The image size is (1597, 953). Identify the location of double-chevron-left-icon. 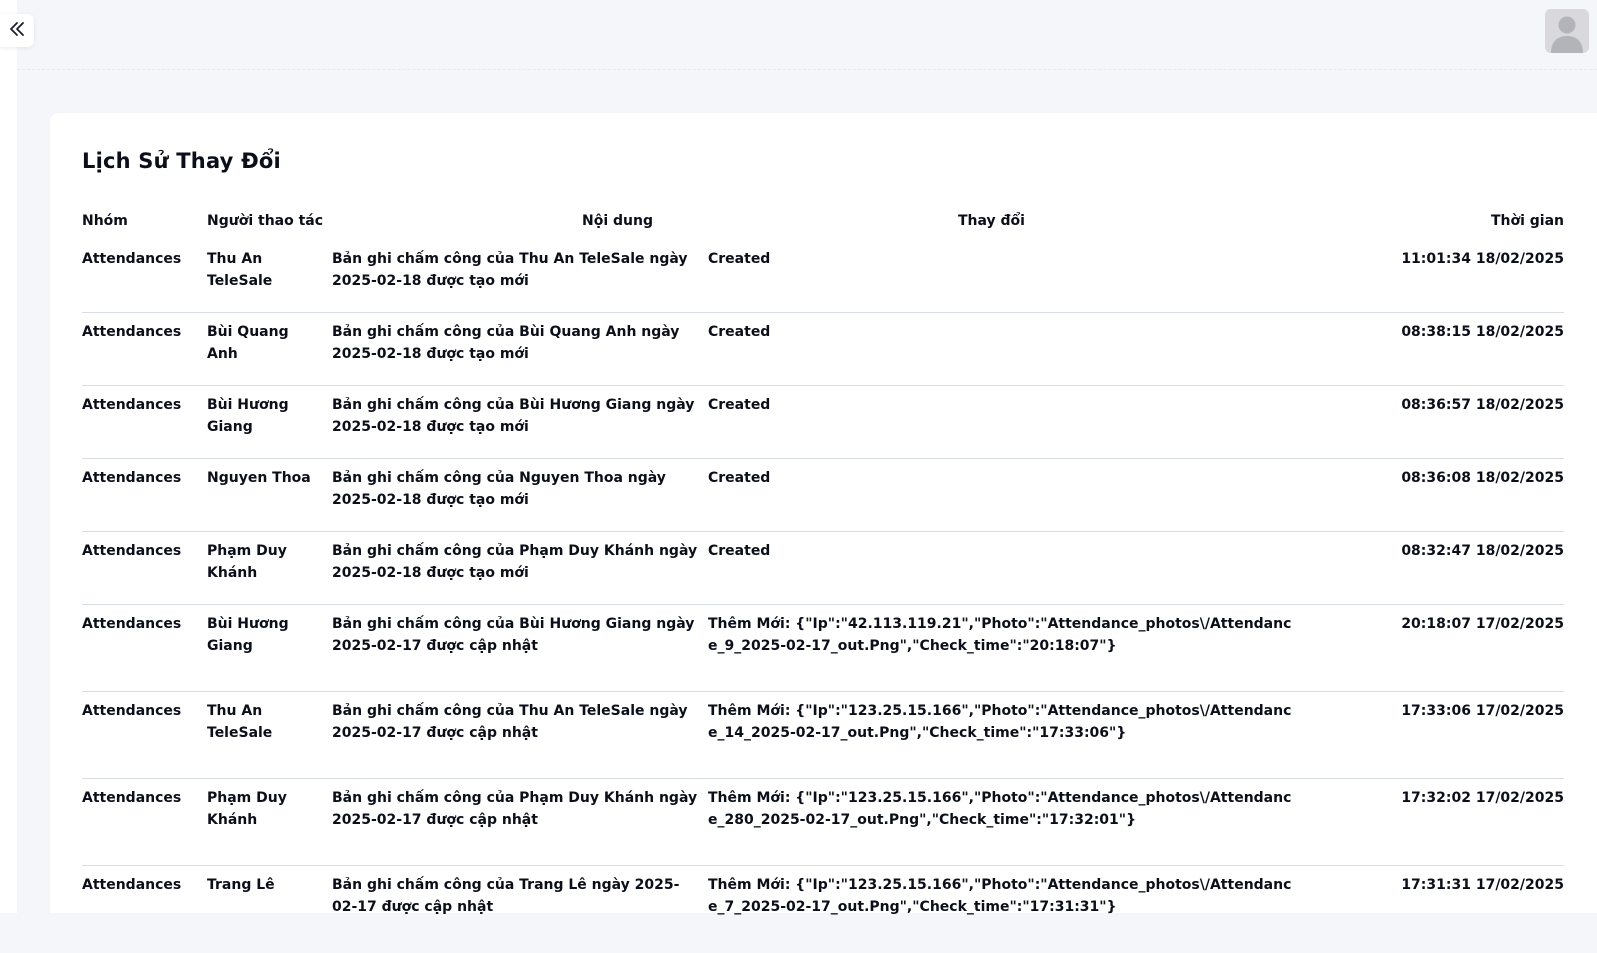
(17, 31).